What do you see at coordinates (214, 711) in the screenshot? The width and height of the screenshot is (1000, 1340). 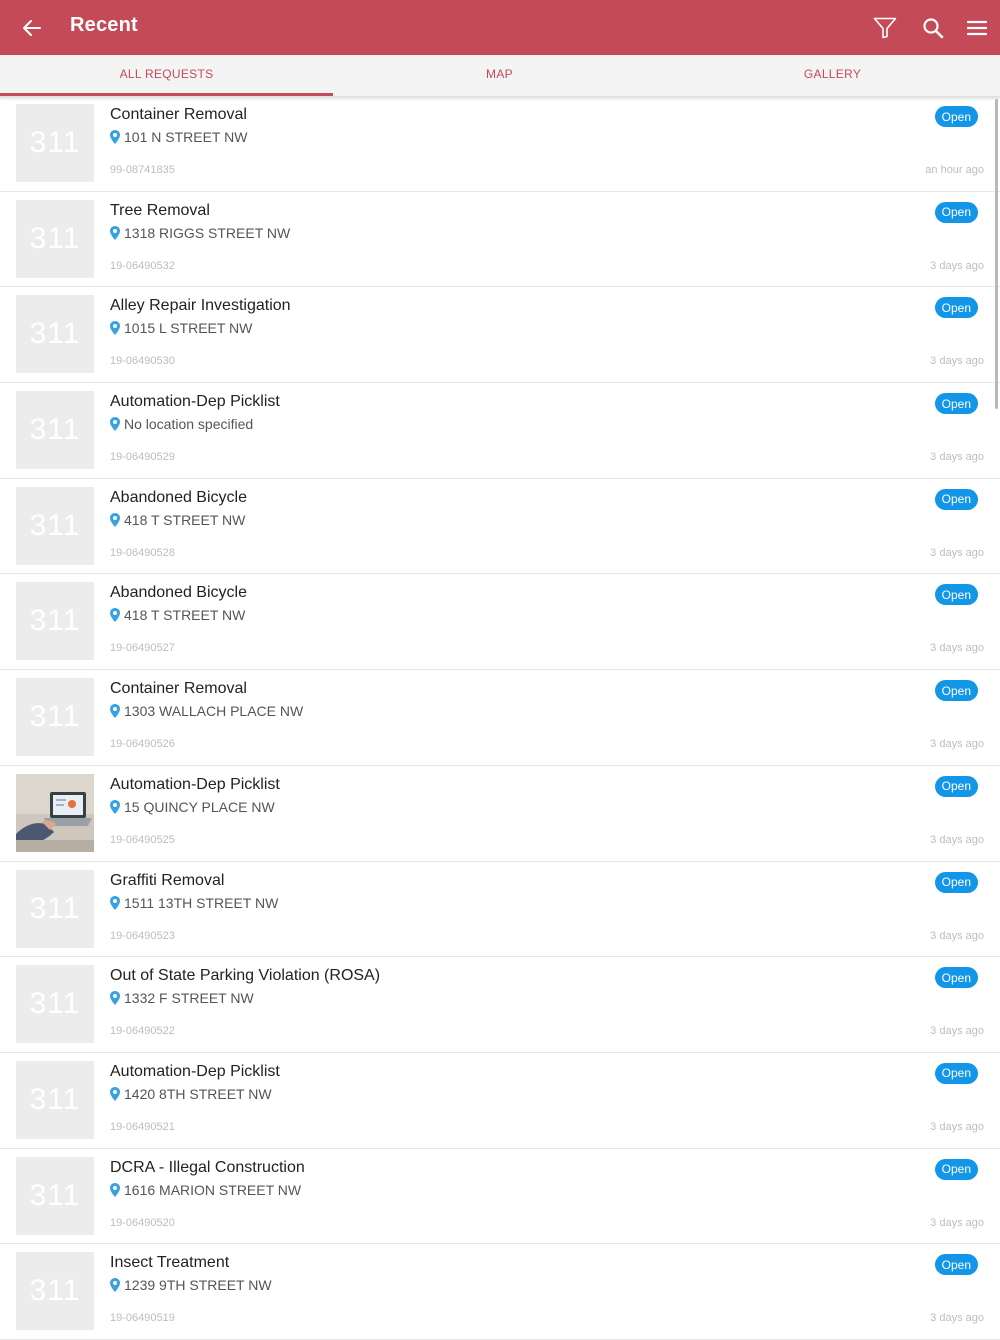 I see `request-location-text: 1303 WALLACH PLACE NW` at bounding box center [214, 711].